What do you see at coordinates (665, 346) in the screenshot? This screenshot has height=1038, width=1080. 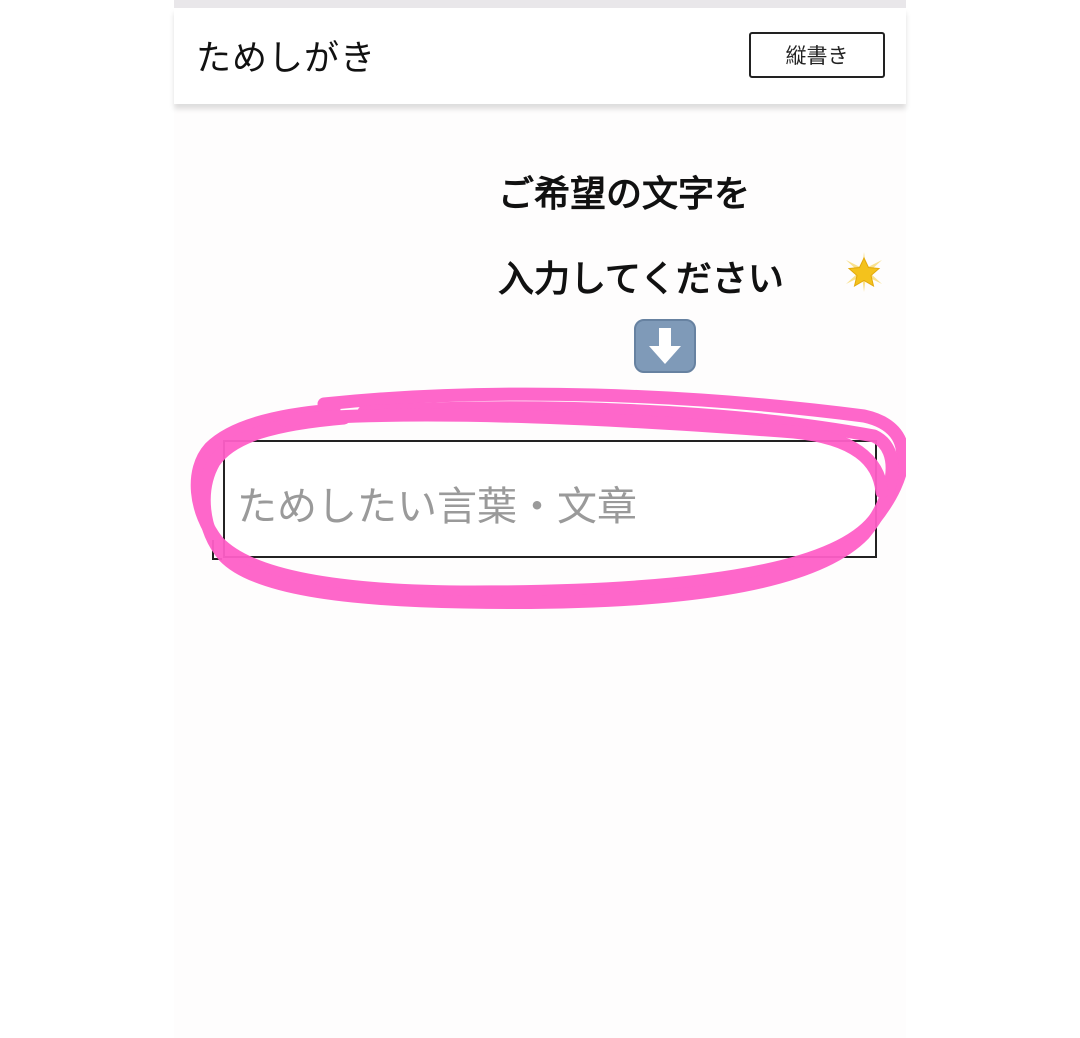 I see `down-arrow-icon` at bounding box center [665, 346].